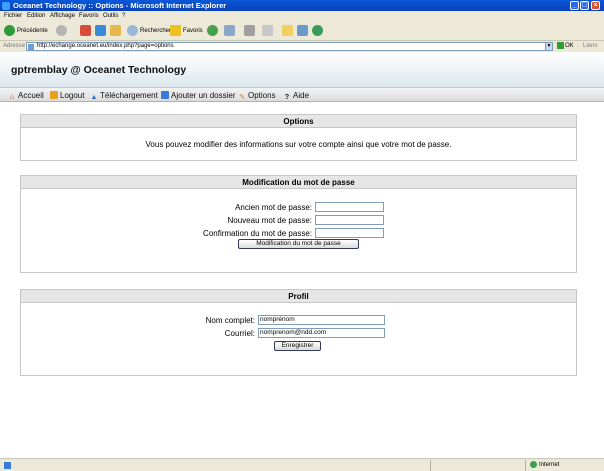  Describe the element at coordinates (54, 95) in the screenshot. I see `logout-icon` at that location.